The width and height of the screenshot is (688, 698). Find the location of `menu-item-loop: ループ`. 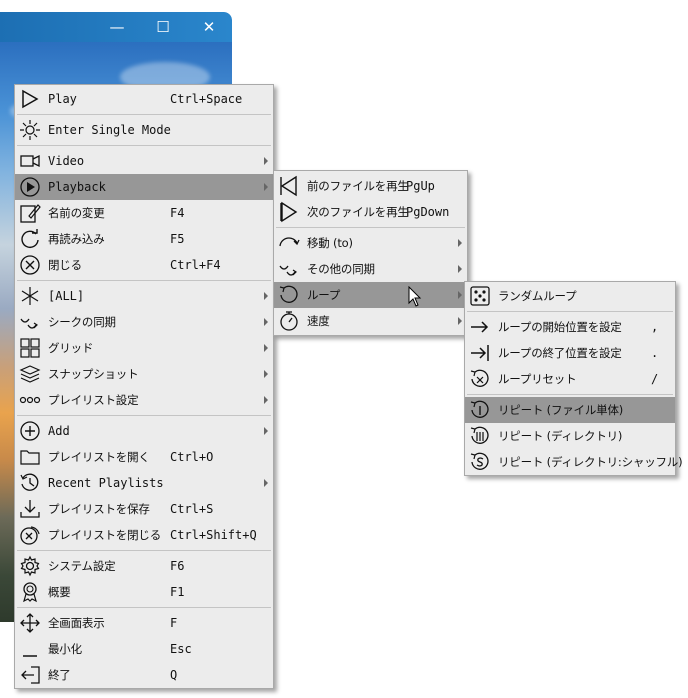

menu-item-loop: ループ is located at coordinates (370, 295).